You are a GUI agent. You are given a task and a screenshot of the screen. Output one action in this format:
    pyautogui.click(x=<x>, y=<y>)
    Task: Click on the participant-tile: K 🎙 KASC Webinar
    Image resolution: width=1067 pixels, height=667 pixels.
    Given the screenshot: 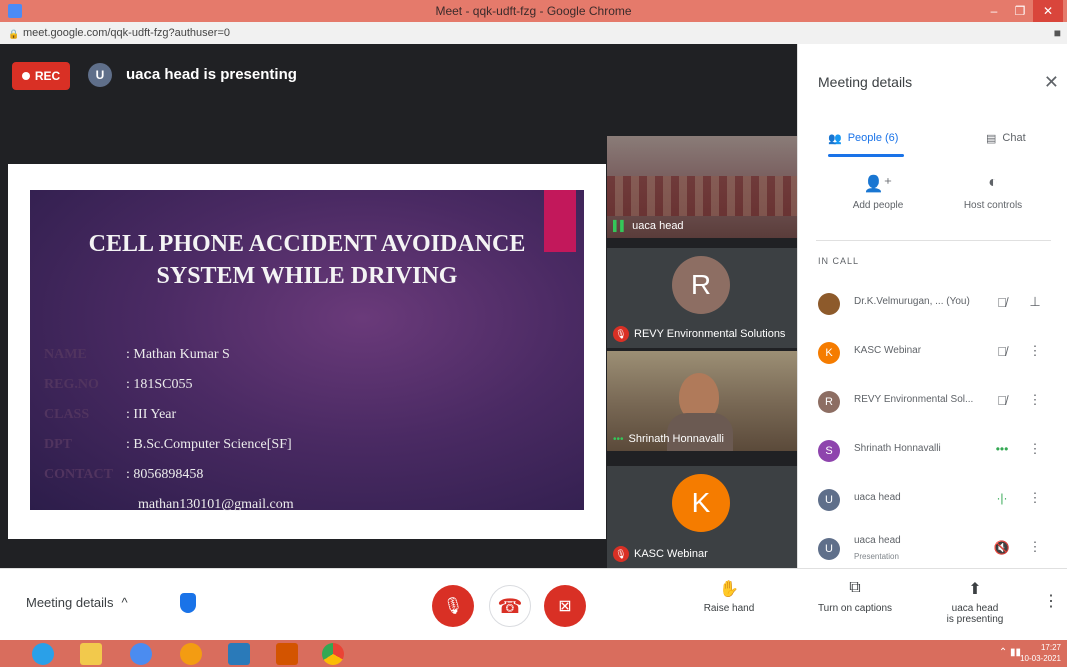 What is the action you would take?
    pyautogui.click(x=702, y=517)
    